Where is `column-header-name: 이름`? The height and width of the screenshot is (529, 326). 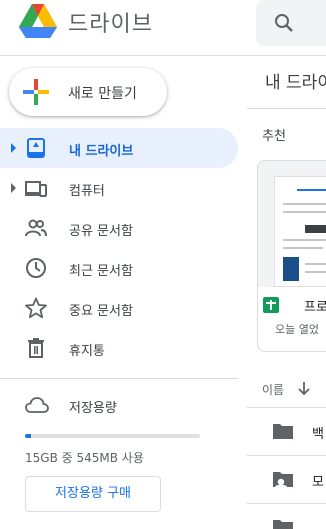
column-header-name: 이름 is located at coordinates (273, 389).